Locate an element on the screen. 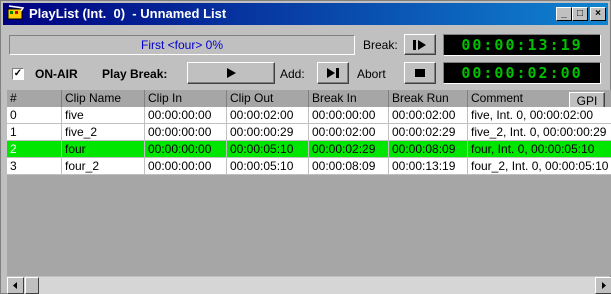 This screenshot has width=611, height=294. cell-number: 1 is located at coordinates (34, 132).